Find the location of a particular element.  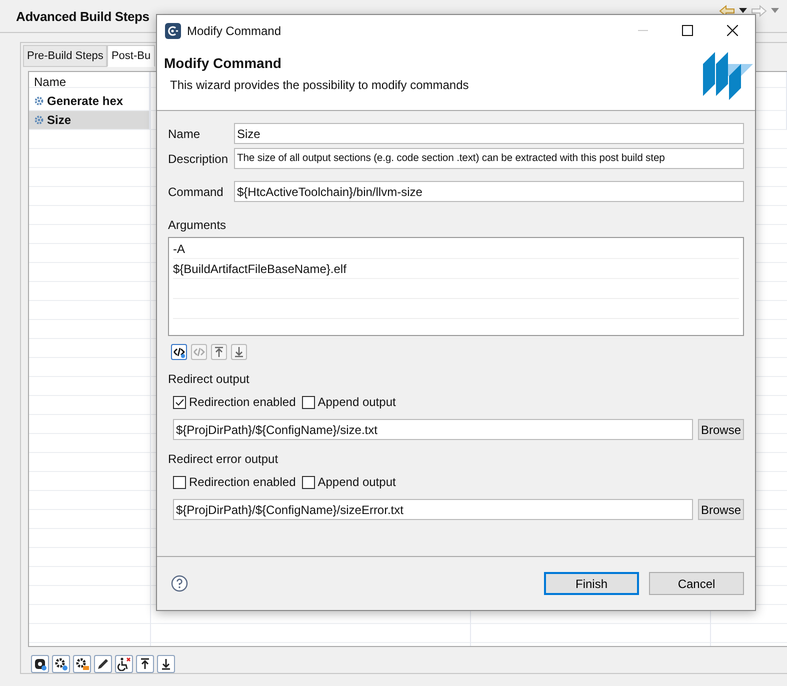

section-label: Redirect error output is located at coordinates (224, 459).